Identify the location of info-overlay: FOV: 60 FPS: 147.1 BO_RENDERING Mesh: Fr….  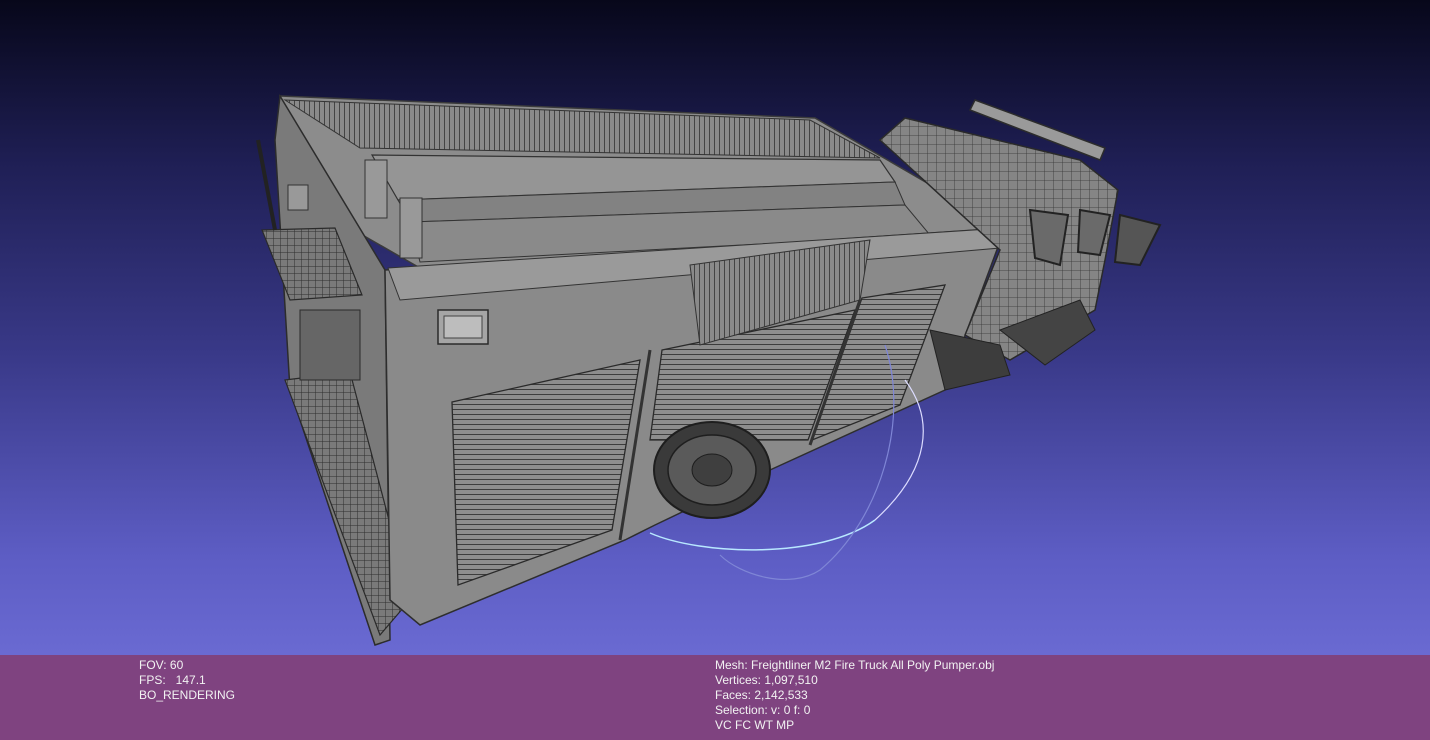
(715, 697).